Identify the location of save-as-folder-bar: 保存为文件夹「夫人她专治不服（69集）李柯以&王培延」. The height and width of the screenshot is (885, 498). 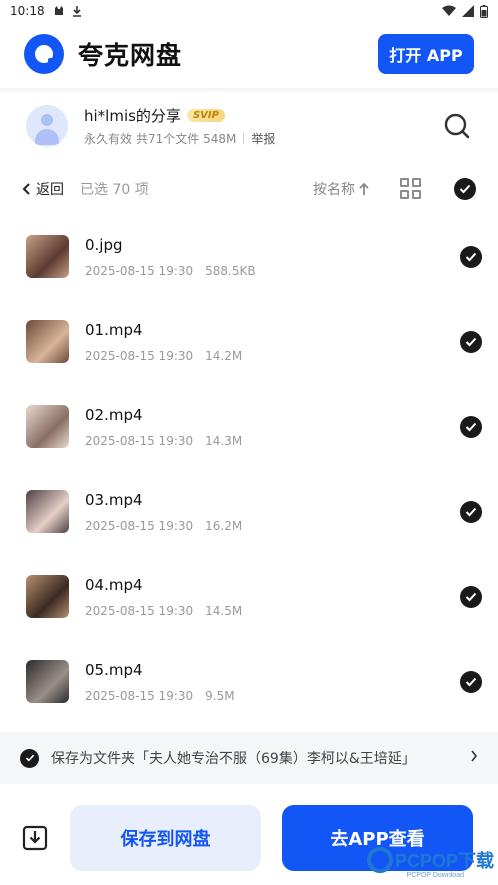
(249, 758).